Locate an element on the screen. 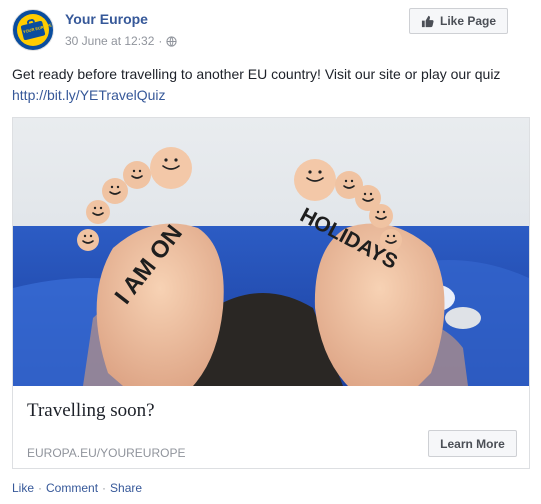 This screenshot has width=541, height=504. globe-icon is located at coordinates (172, 41).